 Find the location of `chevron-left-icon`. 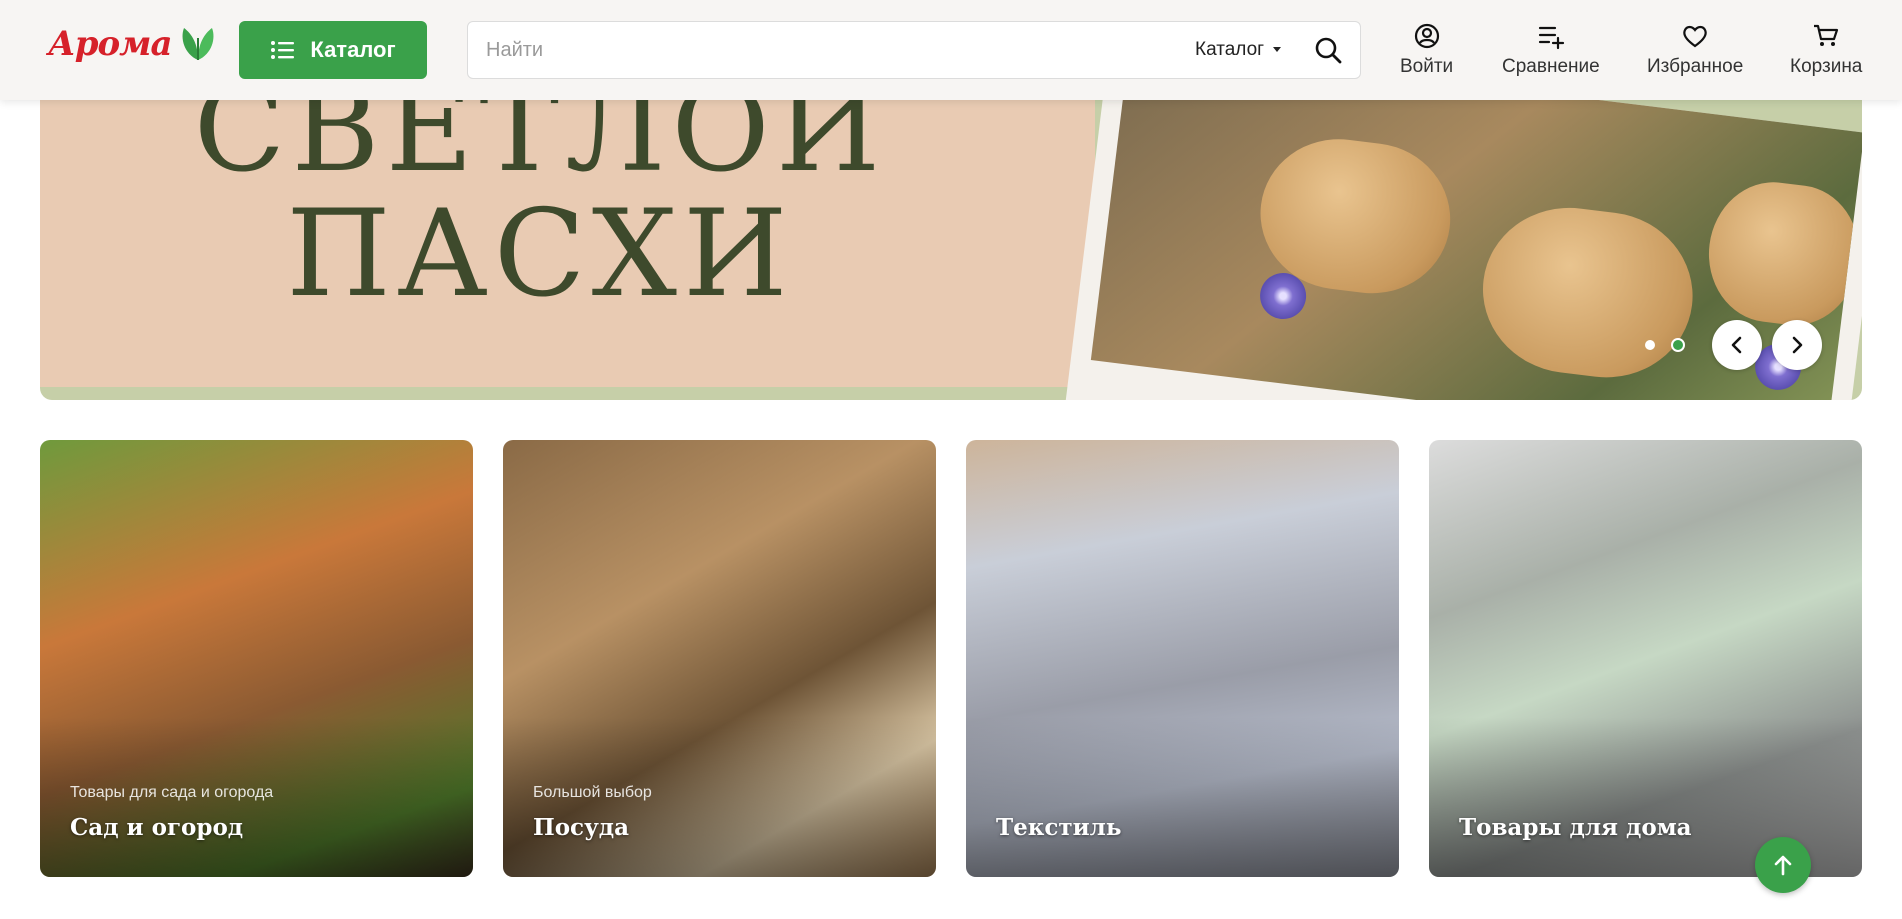

chevron-left-icon is located at coordinates (1736, 345).